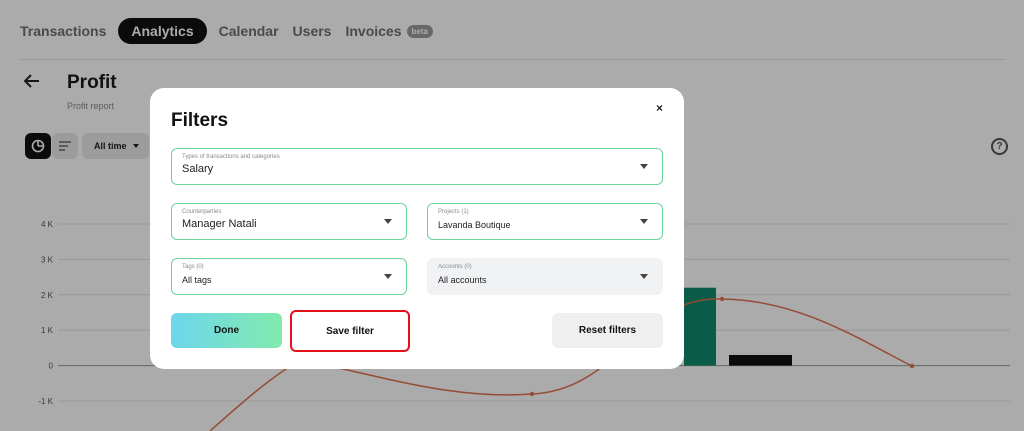  What do you see at coordinates (197, 280) in the screenshot?
I see `field-value: All tags` at bounding box center [197, 280].